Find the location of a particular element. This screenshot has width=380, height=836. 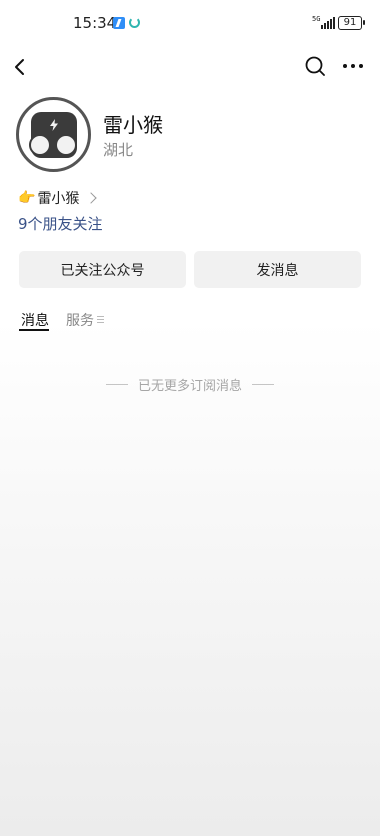

mention-name: 雷小猴 is located at coordinates (58, 199).